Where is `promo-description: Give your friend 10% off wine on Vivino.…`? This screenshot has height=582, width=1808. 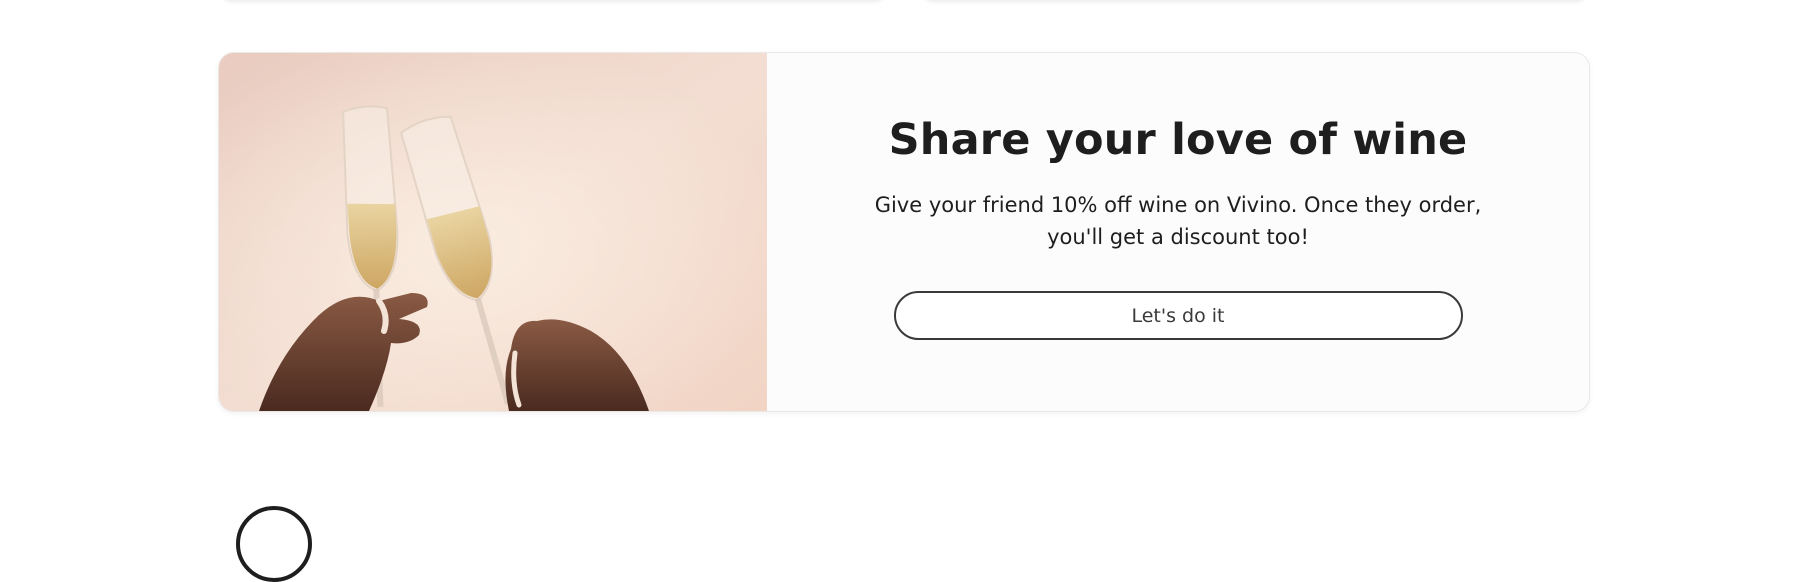 promo-description: Give your friend 10% off wine on Vivino.… is located at coordinates (1178, 221).